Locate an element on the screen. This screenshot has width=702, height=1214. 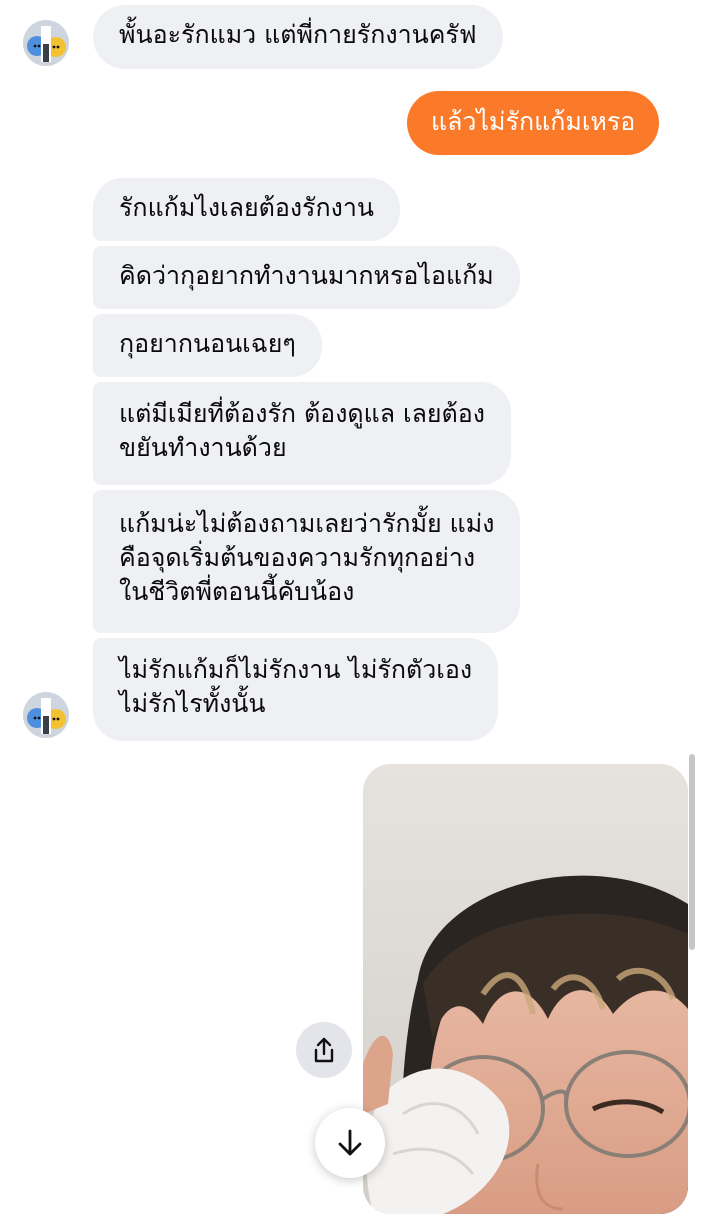
scroll-to-bottom-button is located at coordinates (350, 1143).